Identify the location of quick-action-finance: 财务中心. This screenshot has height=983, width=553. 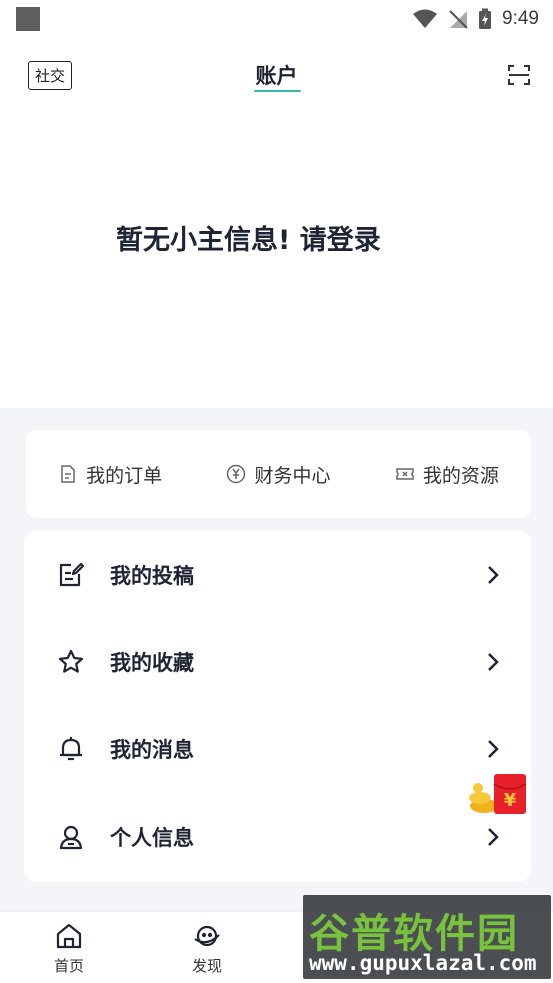
(278, 474).